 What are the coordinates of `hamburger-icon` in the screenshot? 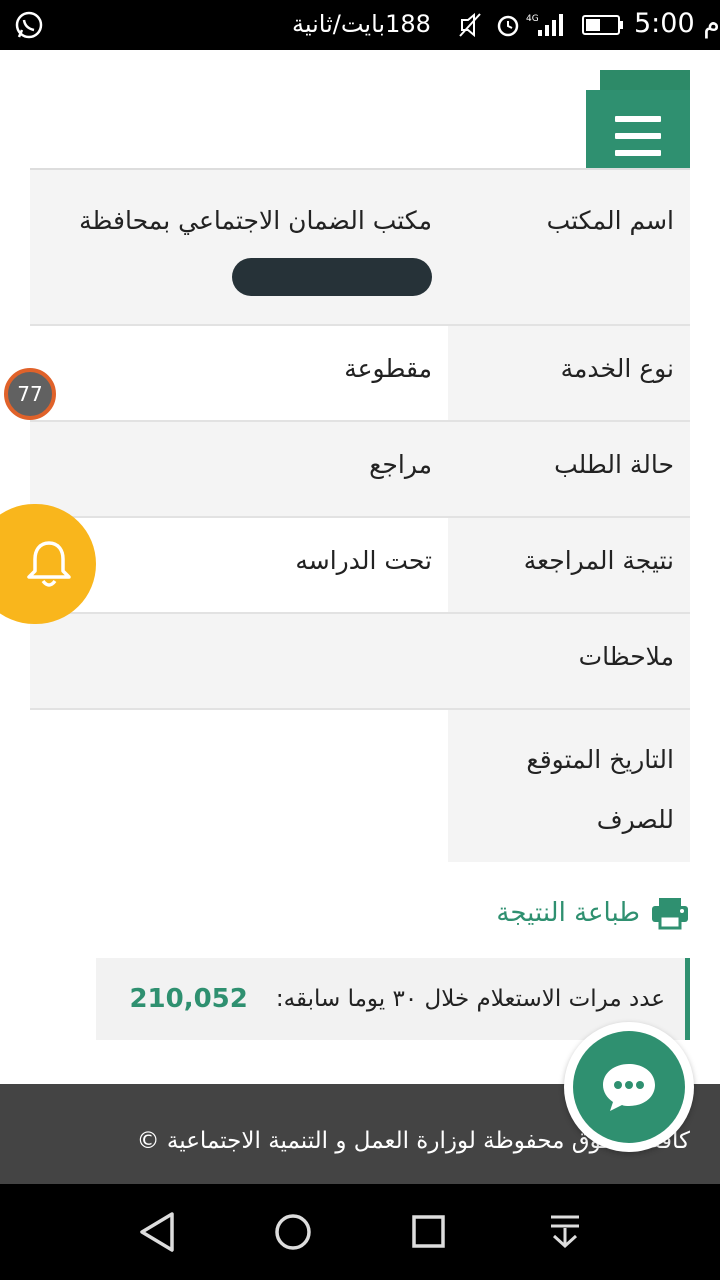 It's located at (638, 136).